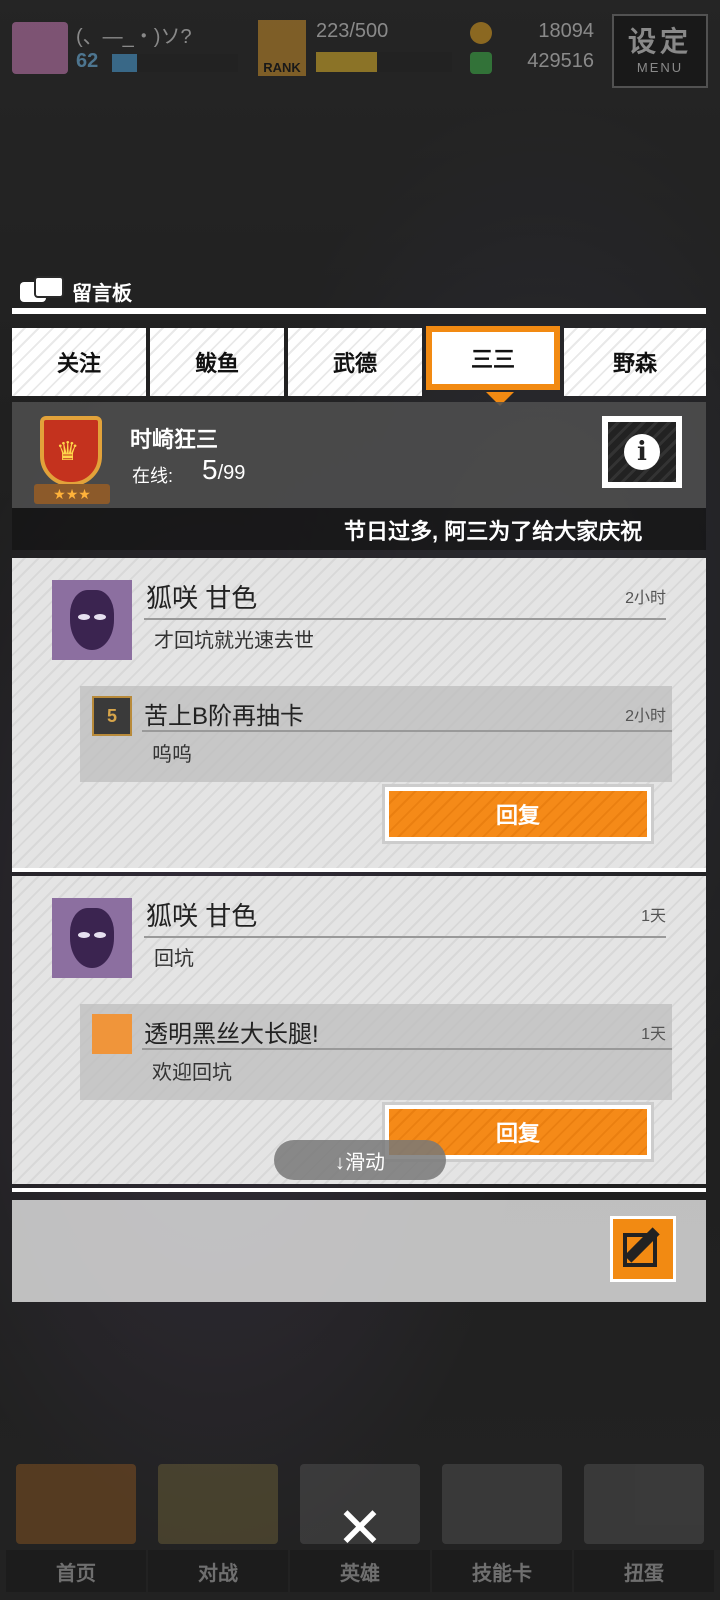  I want to click on reply-time: 1天, so click(653, 1034).